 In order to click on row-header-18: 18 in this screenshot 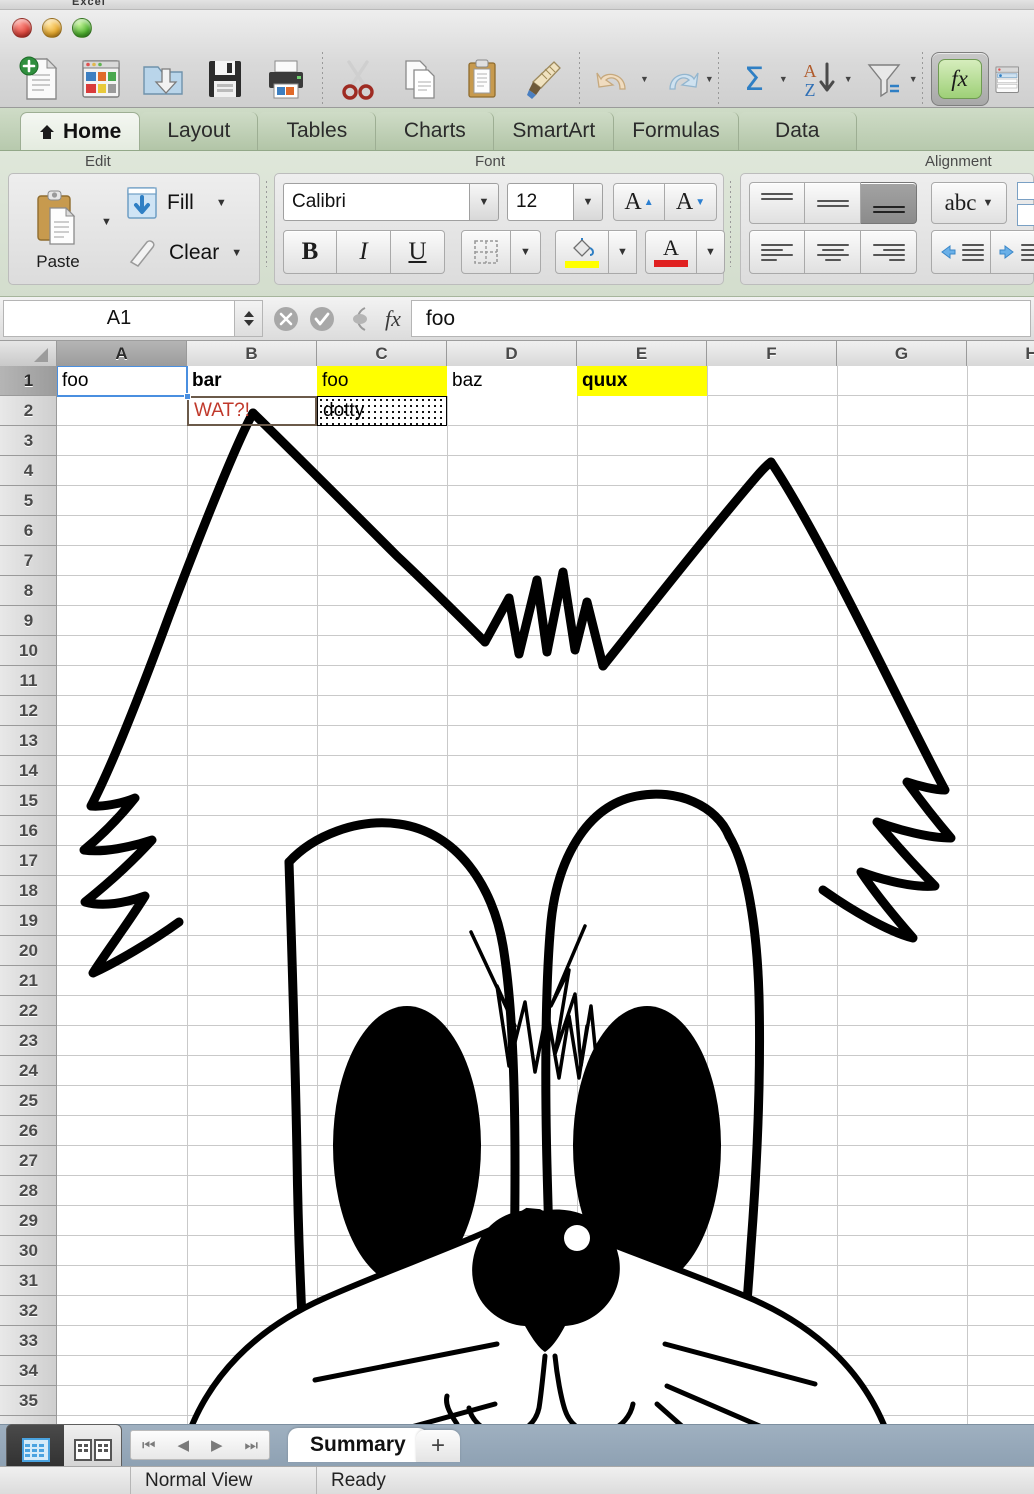, I will do `click(28, 891)`.